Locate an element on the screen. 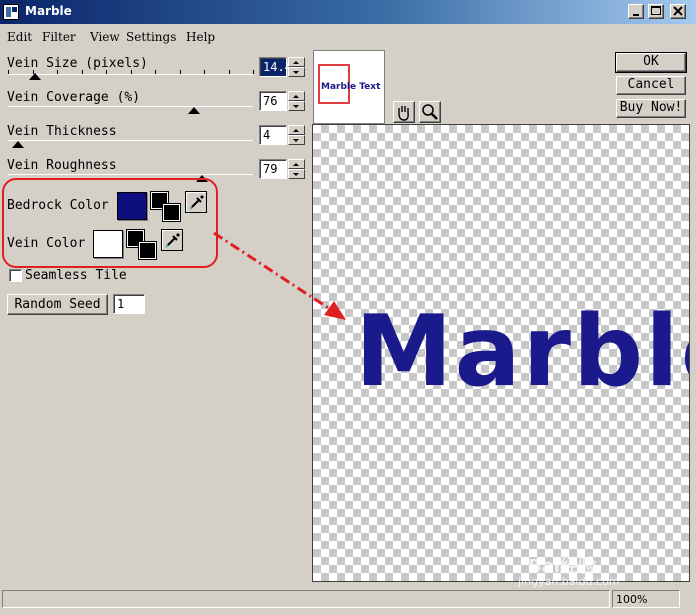 This screenshot has width=696, height=615. vein-roughness-input: 79 is located at coordinates (273, 169).